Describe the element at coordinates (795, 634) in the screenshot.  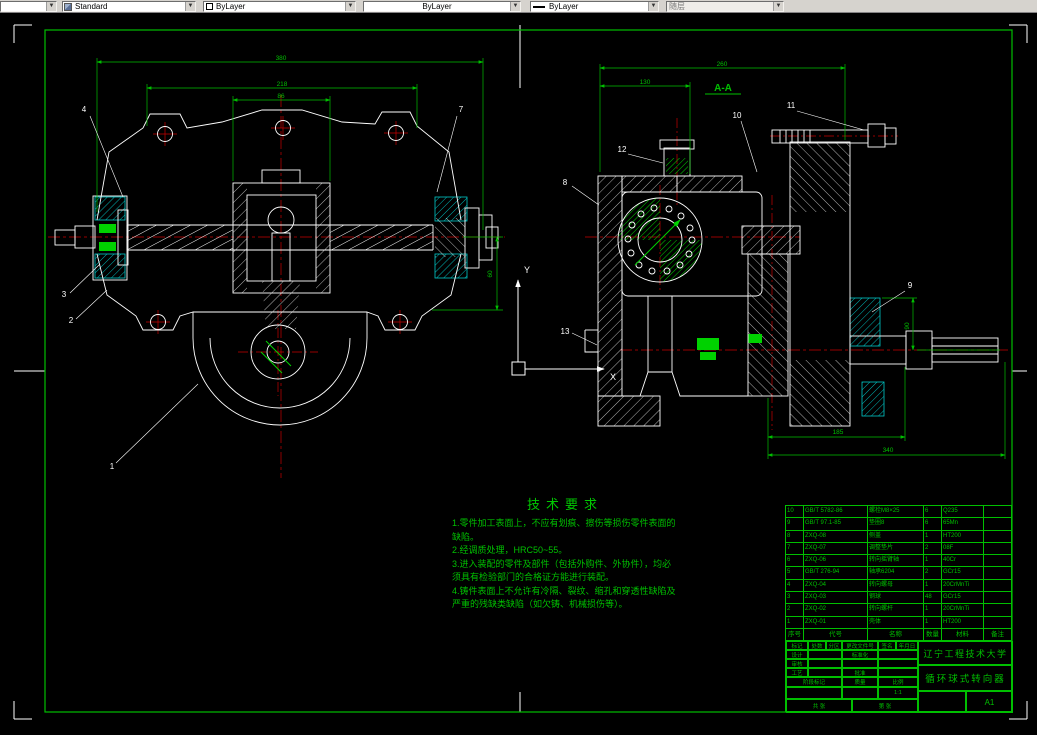
I see `bom-header-no: 序号` at that location.